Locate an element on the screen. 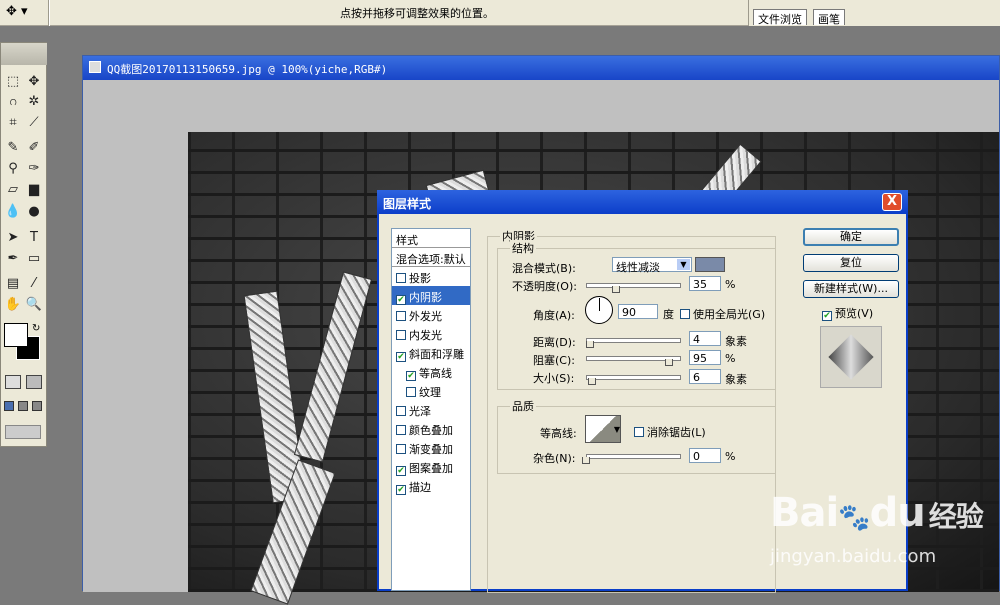 This screenshot has width=1000, height=605. opacity-slider is located at coordinates (633, 285).